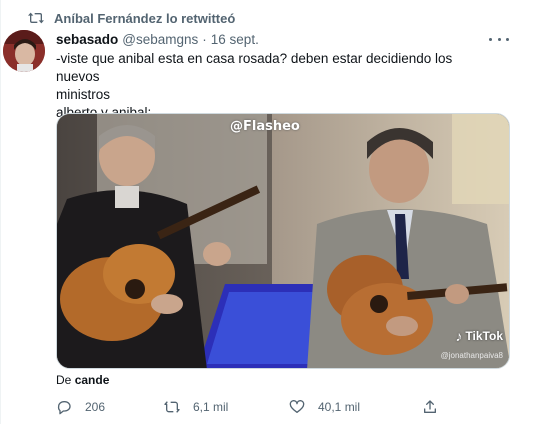  I want to click on reply-button: 206, so click(80, 407).